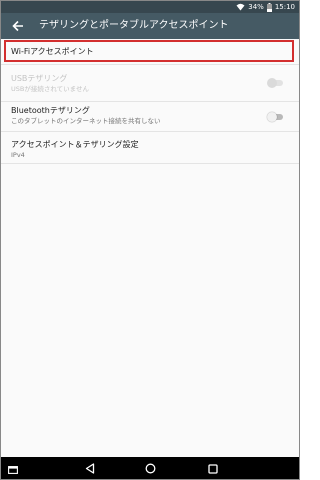 Image resolution: width=320 pixels, height=480 pixels. I want to click on bluetooth-tethering-title: Bluetoothテザリング, so click(50, 110).